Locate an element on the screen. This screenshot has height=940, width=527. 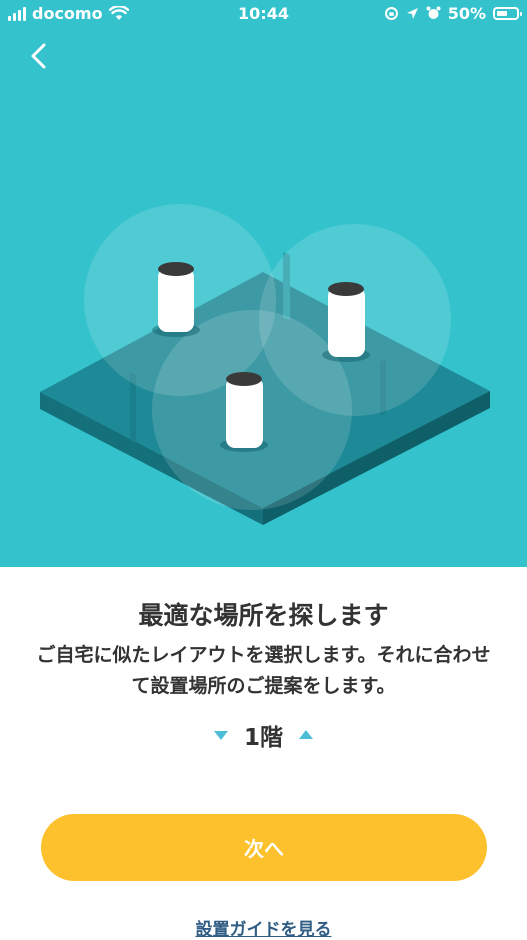
next-button: 次へ is located at coordinates (264, 847).